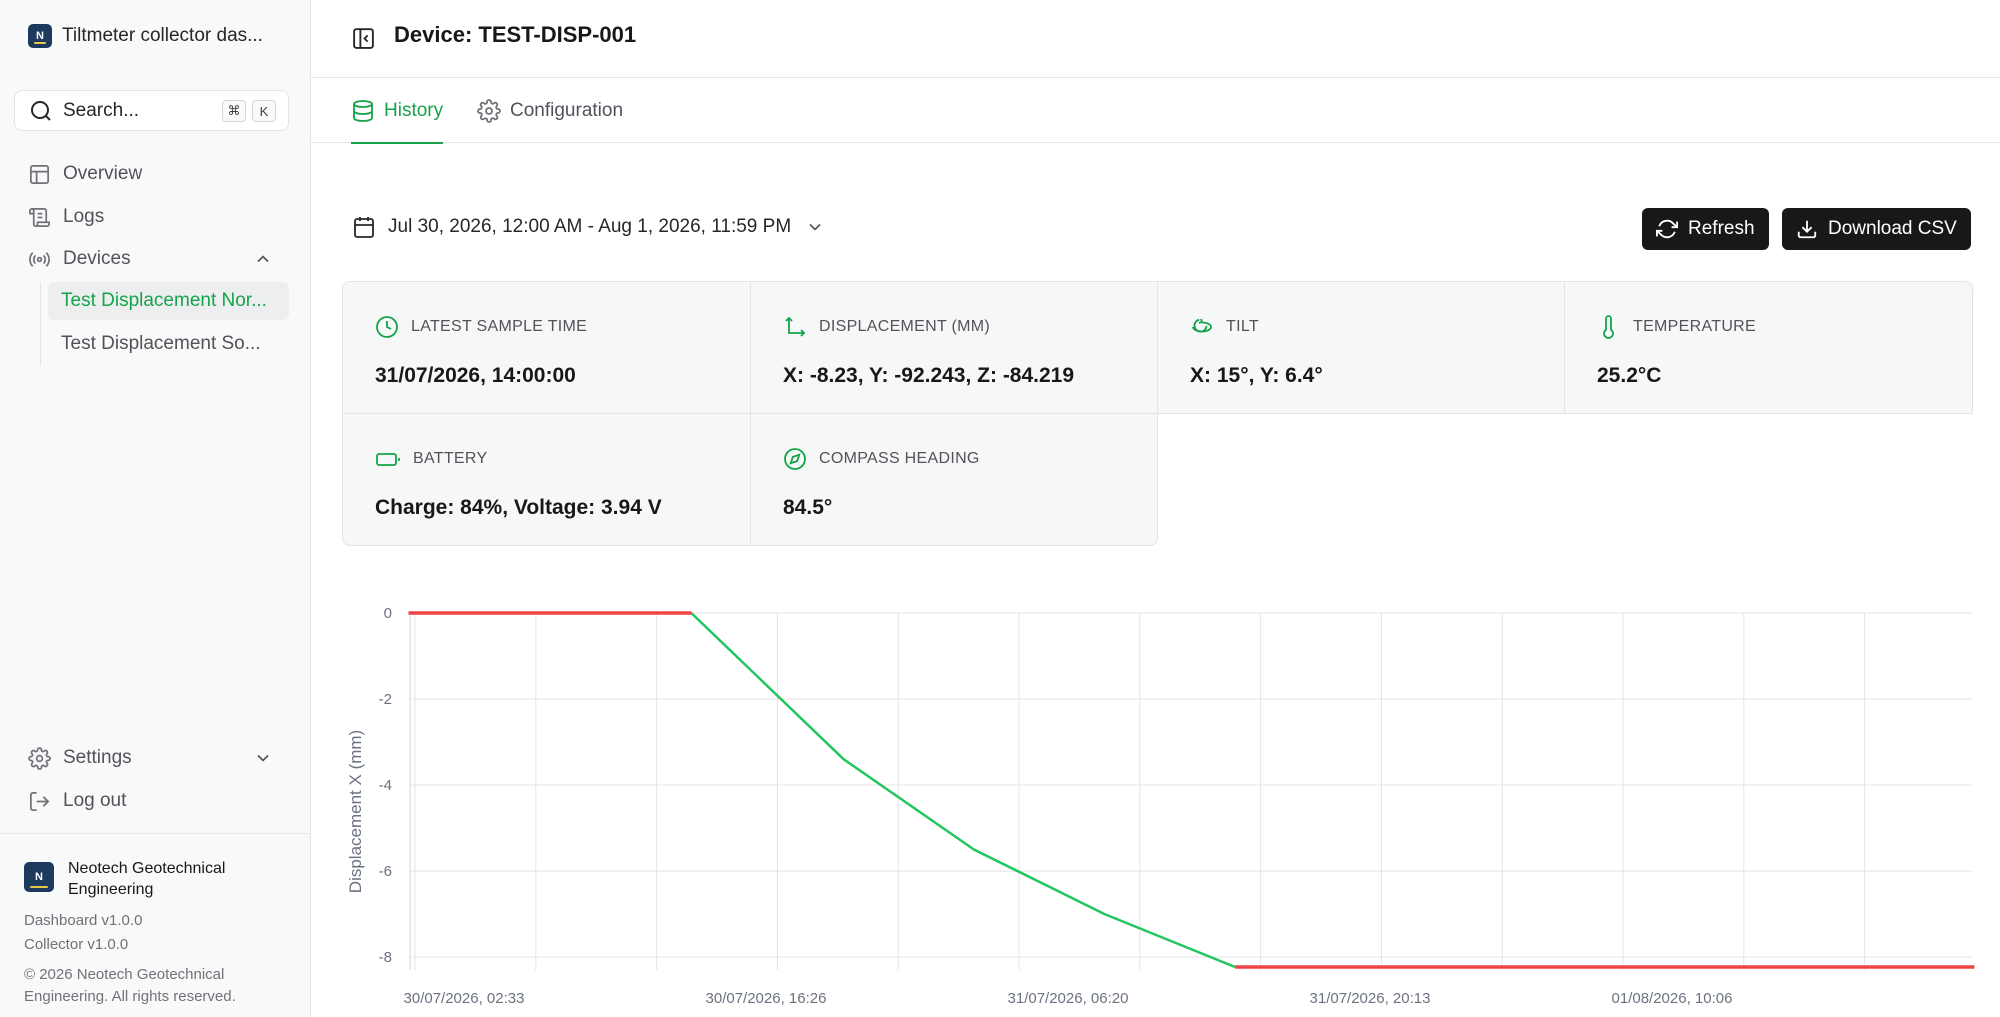 The image size is (2000, 1017). I want to click on org-name: Neotech Geotechnical Engineering, so click(147, 879).